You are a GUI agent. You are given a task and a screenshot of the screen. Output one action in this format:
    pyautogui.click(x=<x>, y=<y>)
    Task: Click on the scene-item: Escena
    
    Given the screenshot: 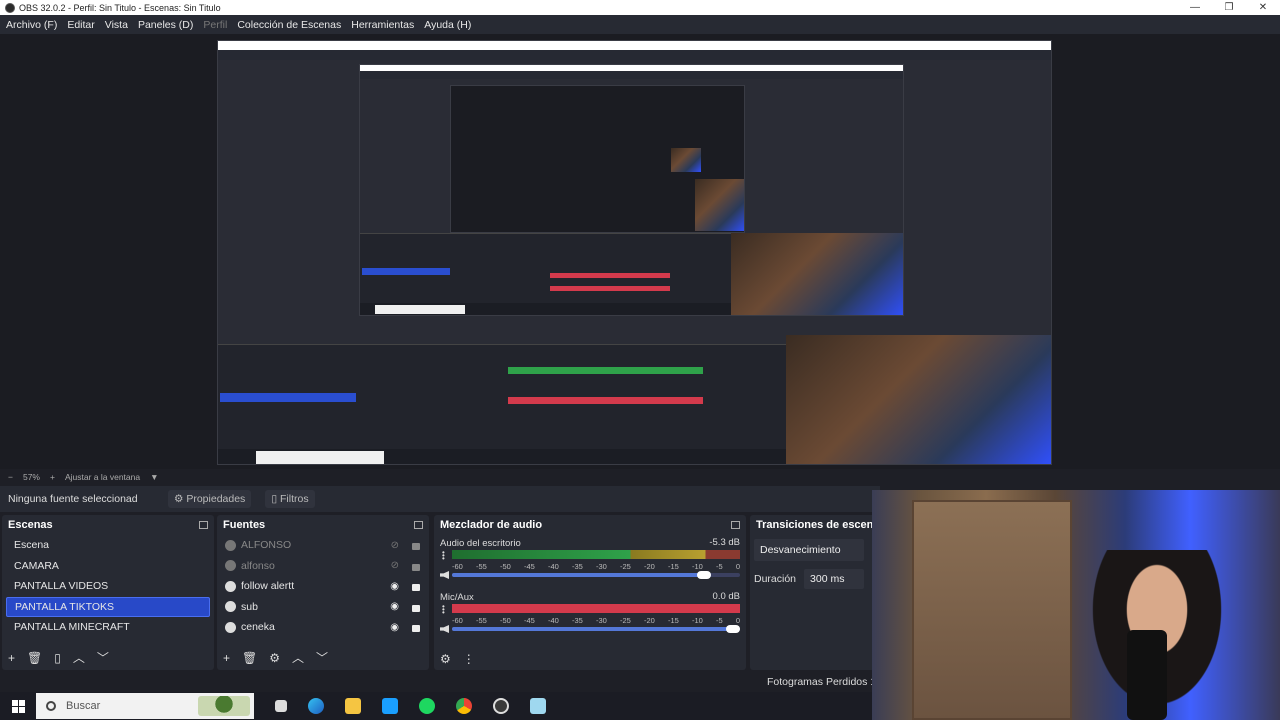 What is the action you would take?
    pyautogui.click(x=108, y=545)
    